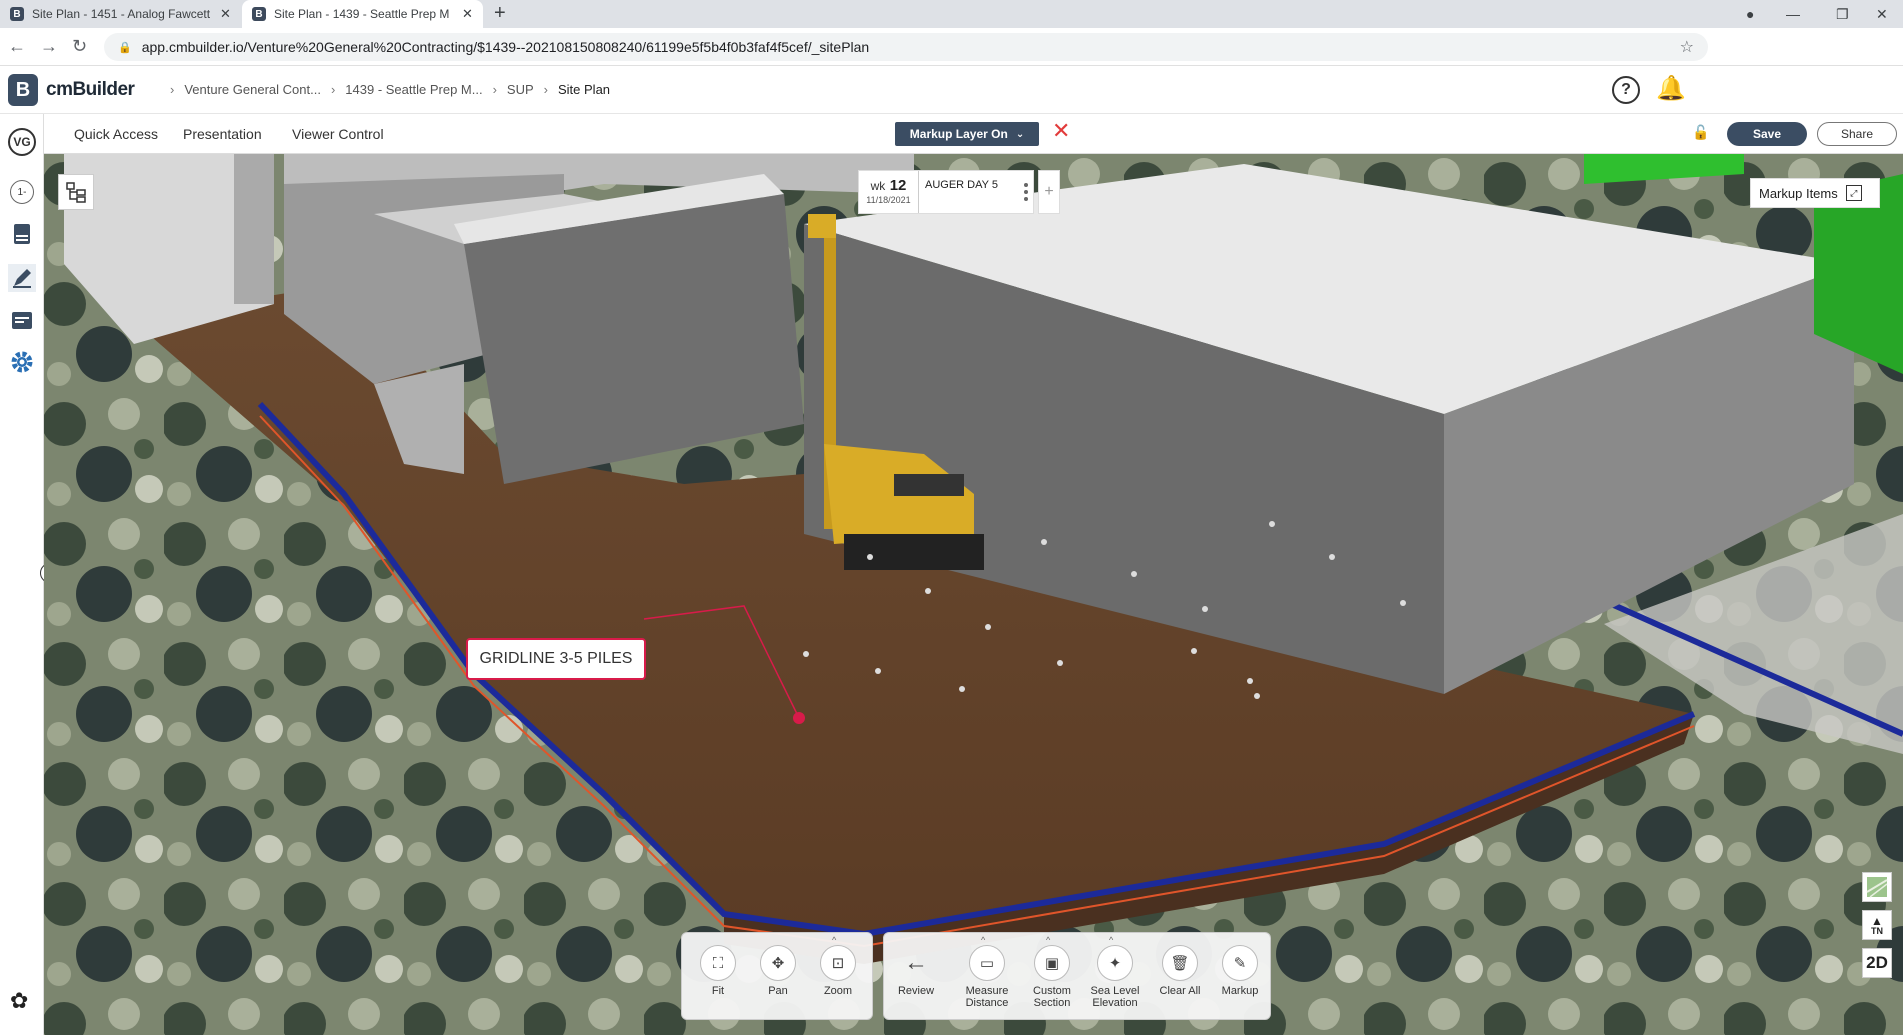 The width and height of the screenshot is (1903, 1035). I want to click on browser-tab-1: B Site Plan - 1451 - Analog Fawcett ✕, so click(120, 14).